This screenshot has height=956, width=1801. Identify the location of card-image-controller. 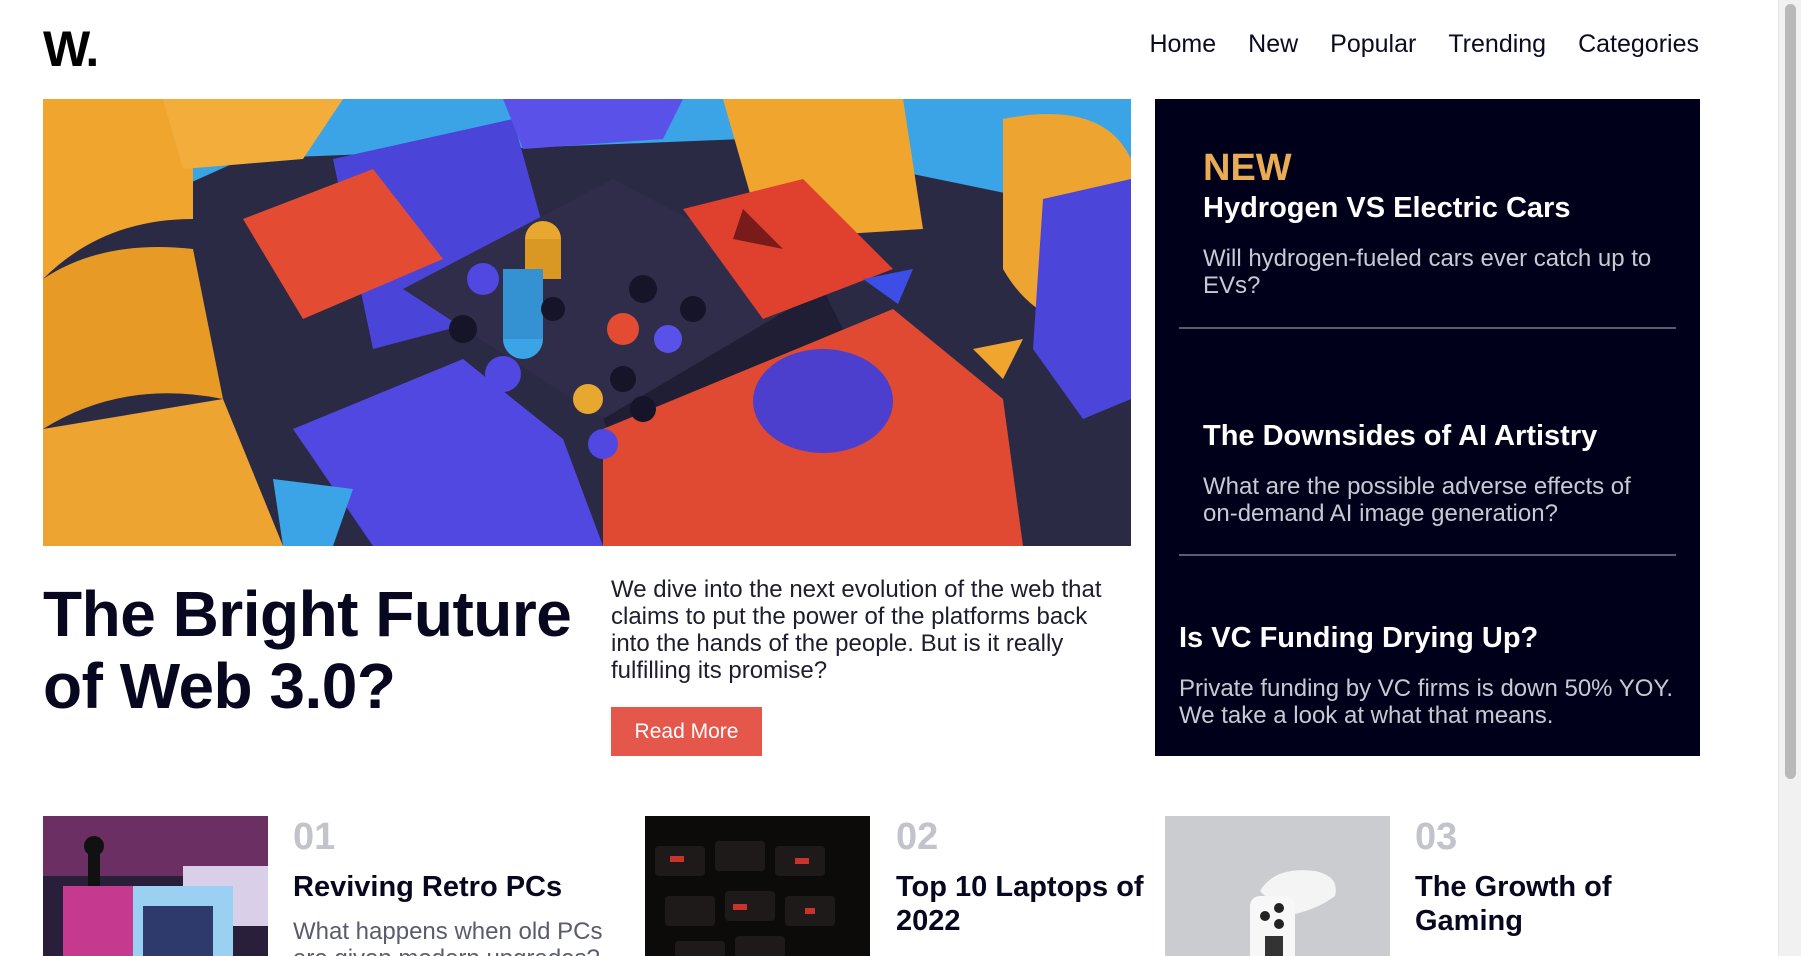
(1277, 886).